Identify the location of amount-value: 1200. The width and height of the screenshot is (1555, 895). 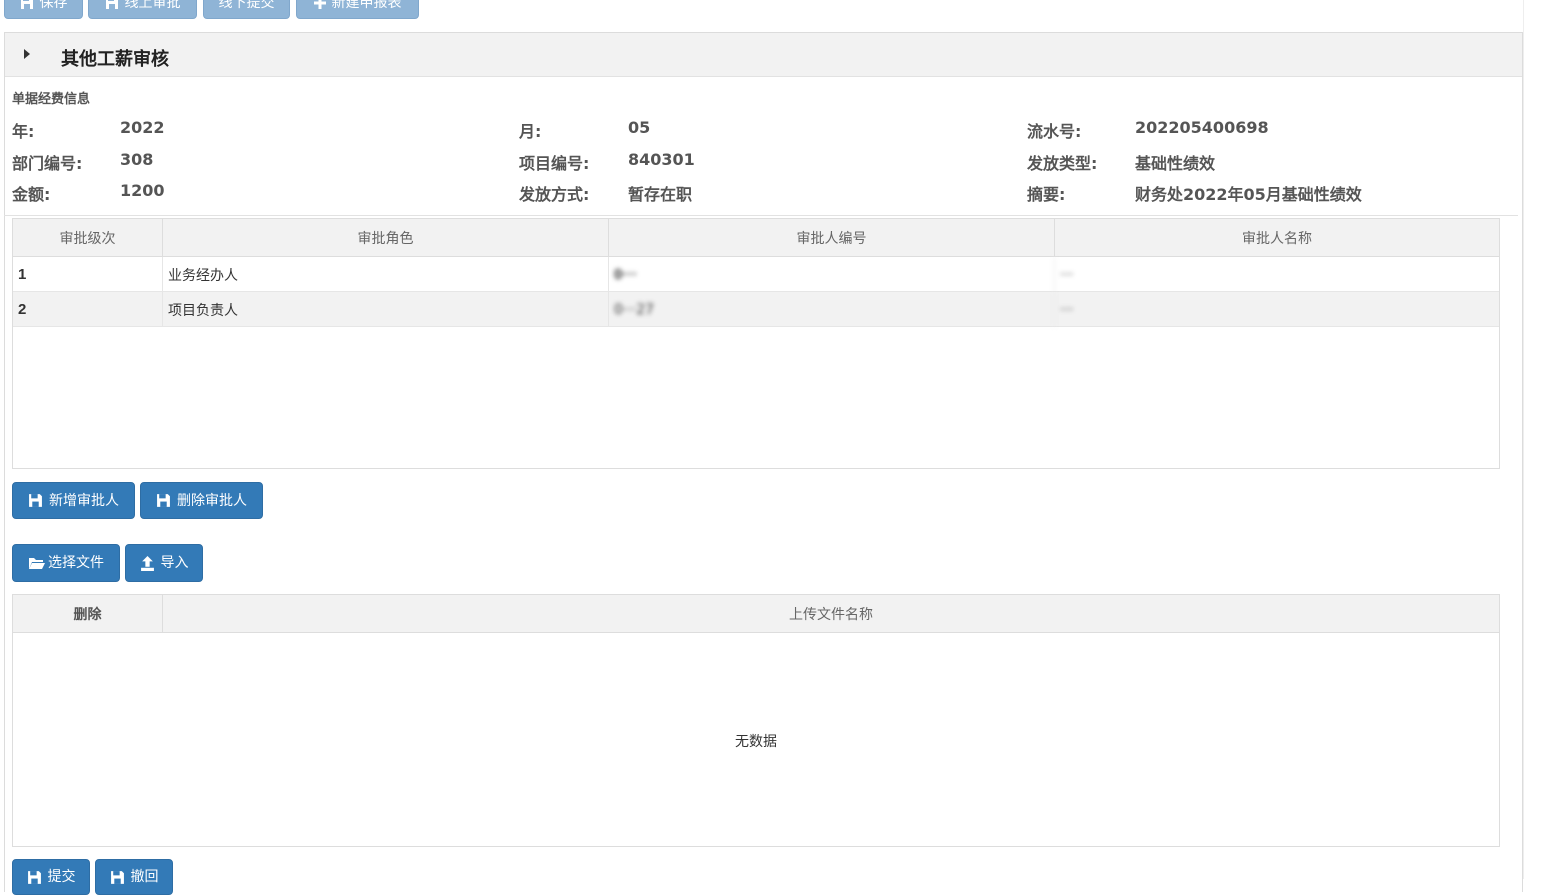
(142, 190).